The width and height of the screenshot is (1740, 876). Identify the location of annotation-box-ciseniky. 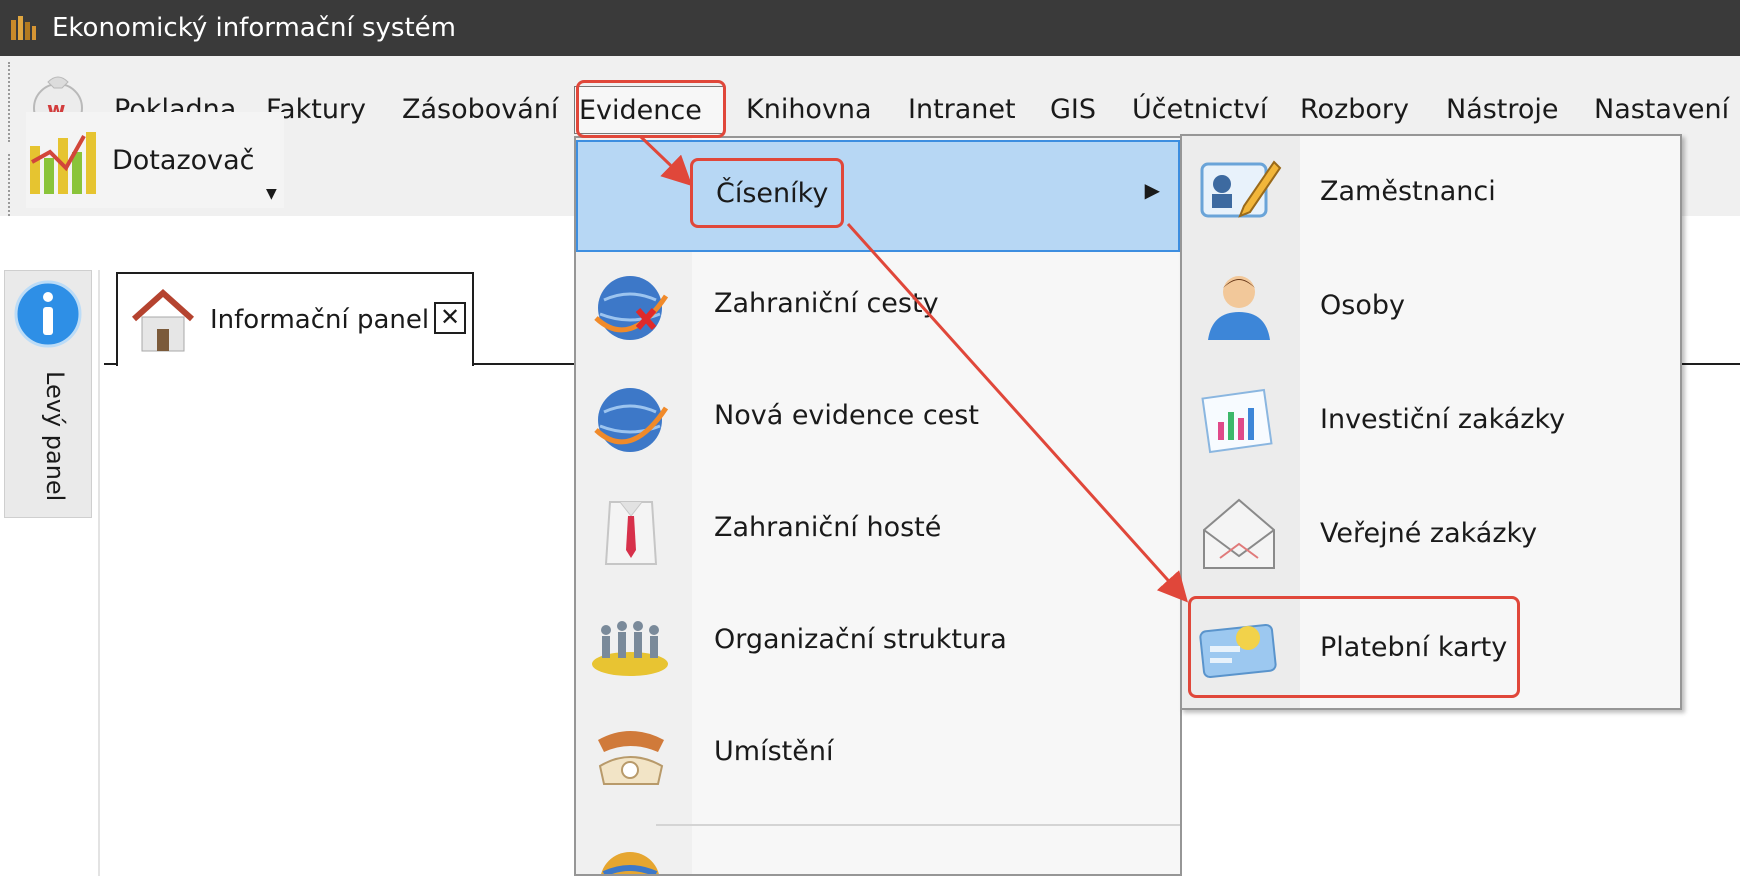
(767, 193).